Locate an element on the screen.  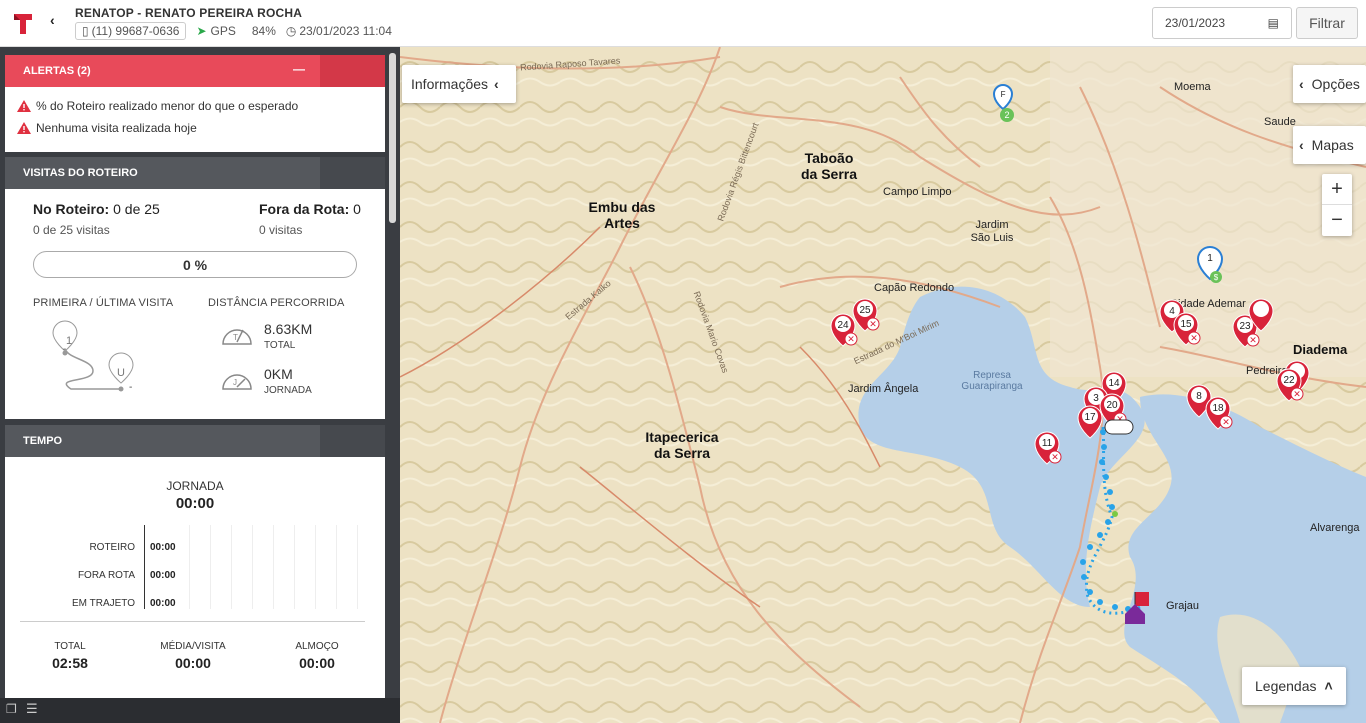
zoom-out-button: − is located at coordinates (1337, 220).